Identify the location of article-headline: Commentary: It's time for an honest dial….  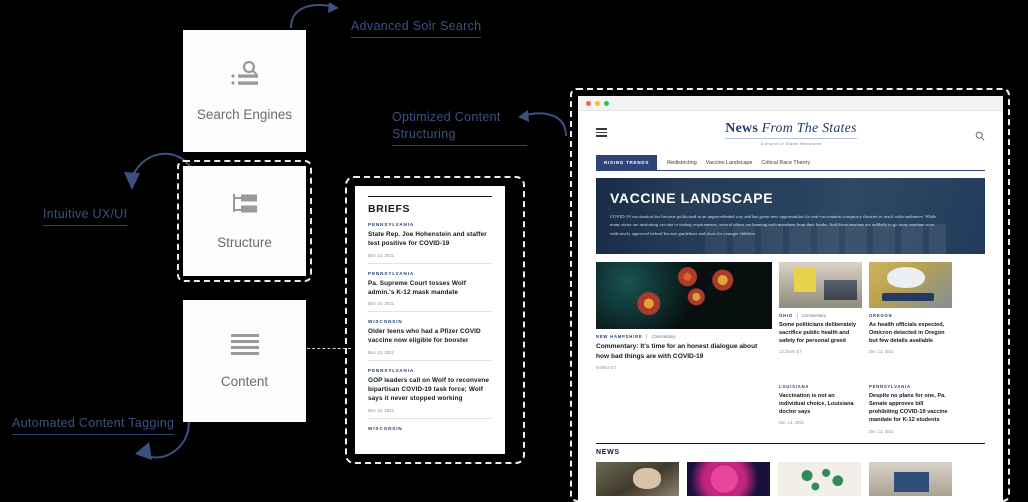
(677, 351).